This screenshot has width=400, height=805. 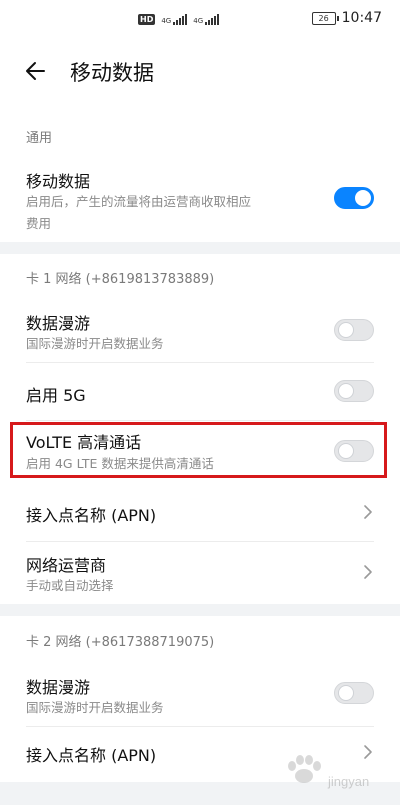 I want to click on section-label-card1: 卡 1 网络 (+8619813783889), so click(x=120, y=279).